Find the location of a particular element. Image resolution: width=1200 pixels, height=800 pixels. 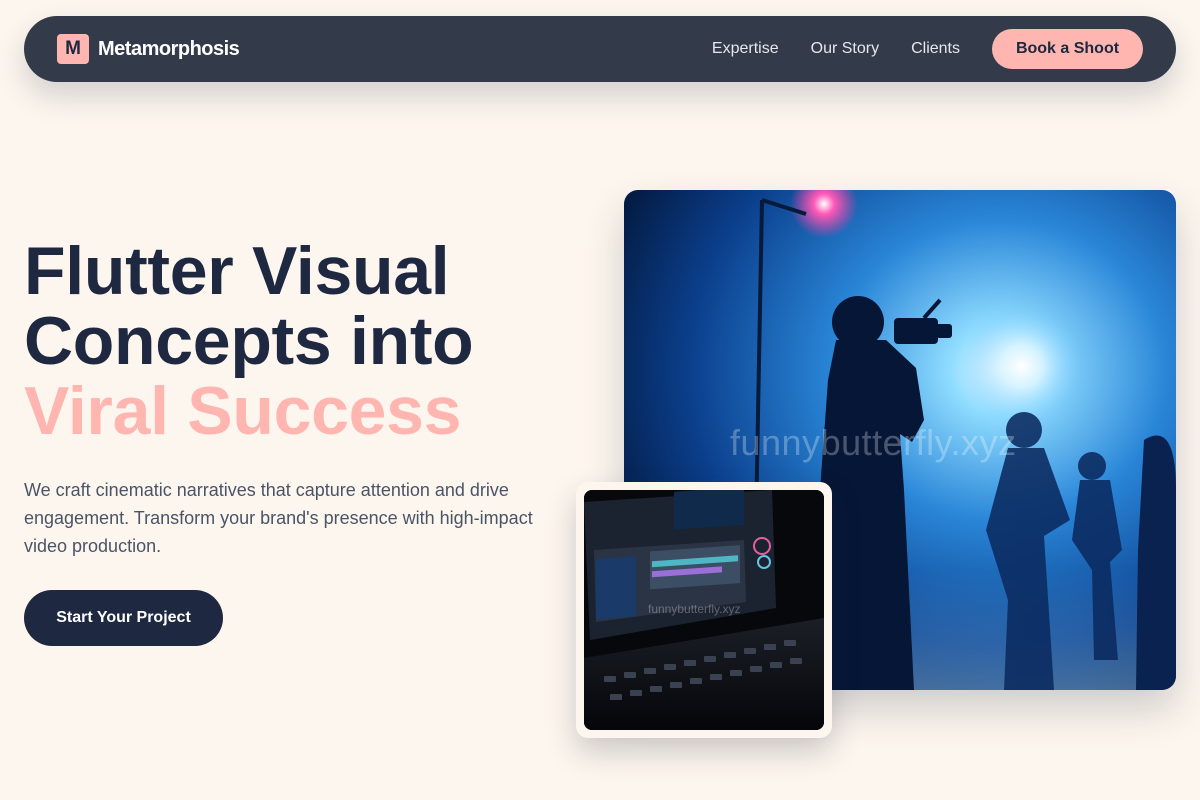

main-image-watermark: funnybutterfly.xyz is located at coordinates (873, 442).